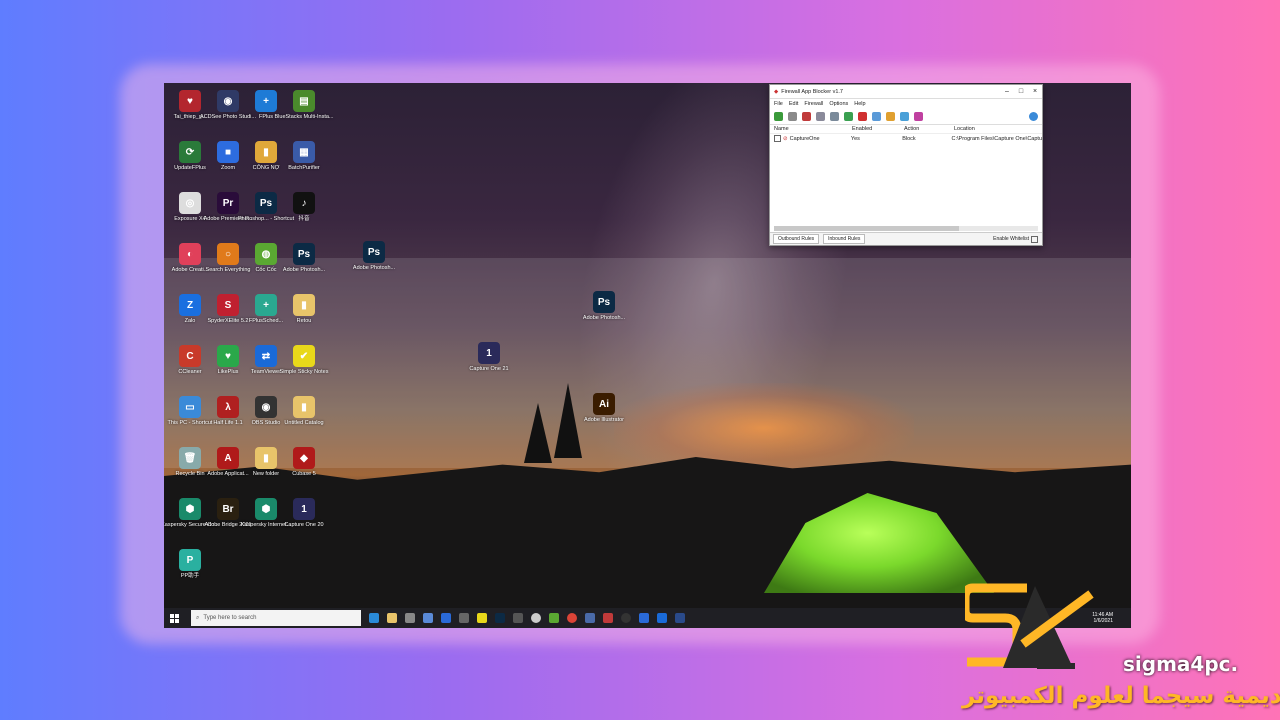 The width and height of the screenshot is (1280, 720). What do you see at coordinates (190, 462) in the screenshot?
I see `desktop-icon: 🗑 Recycle Bin` at bounding box center [190, 462].